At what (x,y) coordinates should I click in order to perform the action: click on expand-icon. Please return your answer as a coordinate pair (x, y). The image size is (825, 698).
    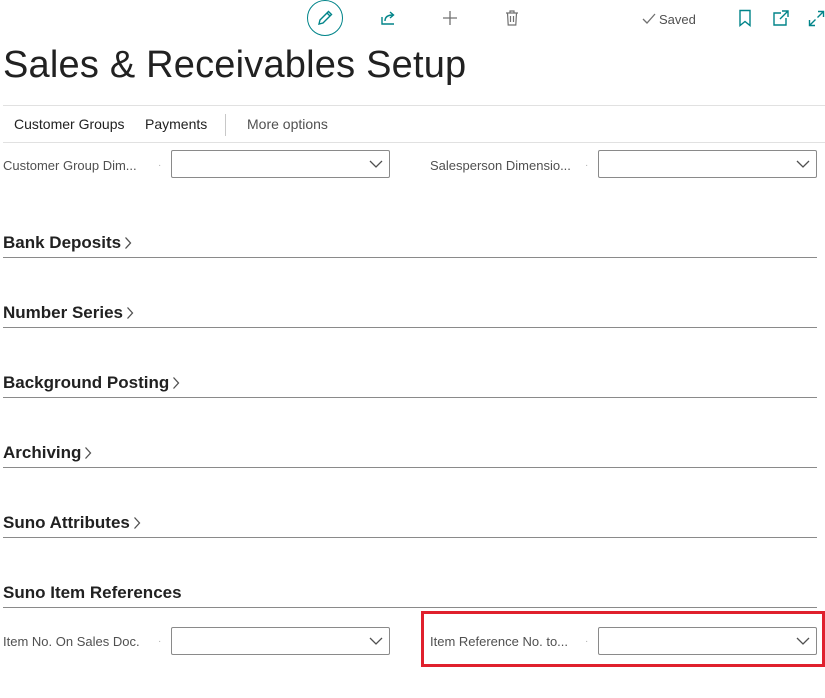
    Looking at the image, I should click on (816, 18).